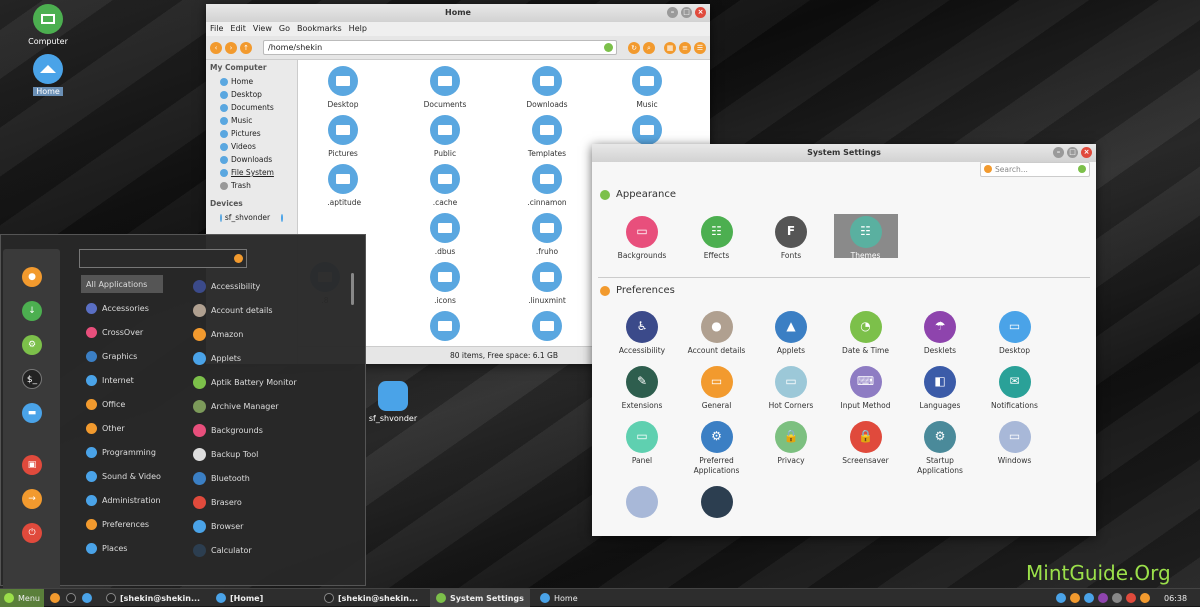 The height and width of the screenshot is (607, 1200). I want to click on menu-bookmarks: Bookmarks, so click(319, 29).